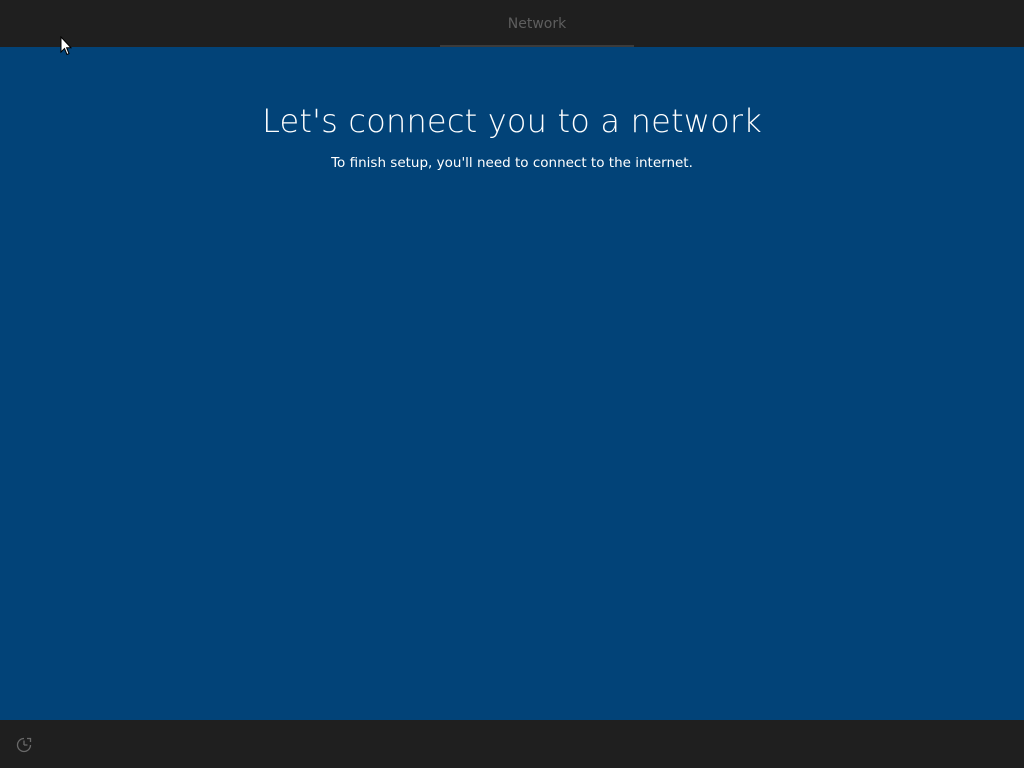 This screenshot has height=768, width=1024. Describe the element at coordinates (512, 121) in the screenshot. I see `page-title: Let's connect you to a network` at that location.